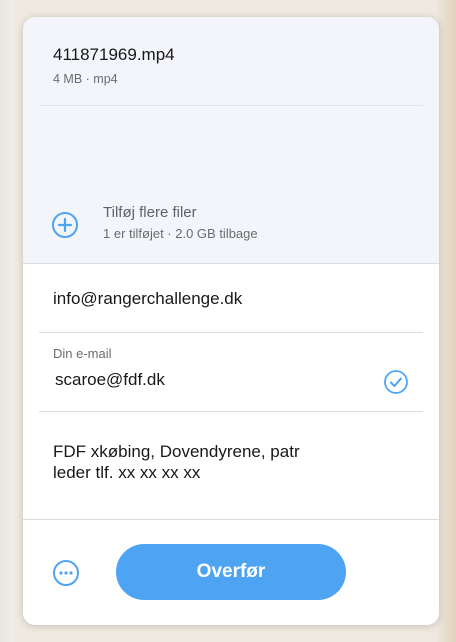  What do you see at coordinates (396, 382) in the screenshot?
I see `check-circle-icon` at bounding box center [396, 382].